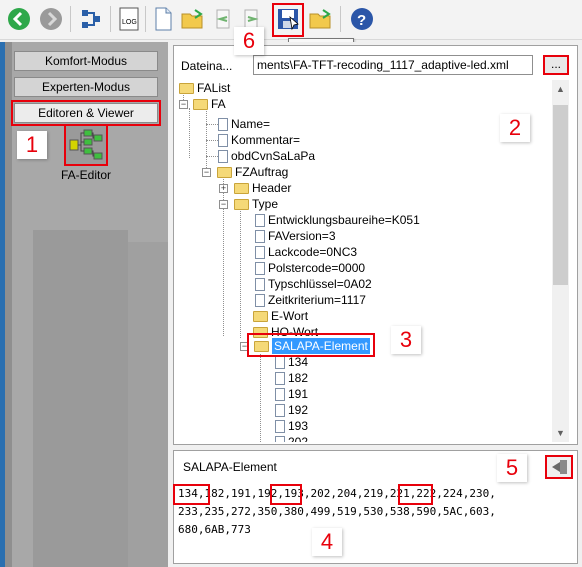 The width and height of the screenshot is (582, 567). I want to click on forward-icon, so click(51, 19).